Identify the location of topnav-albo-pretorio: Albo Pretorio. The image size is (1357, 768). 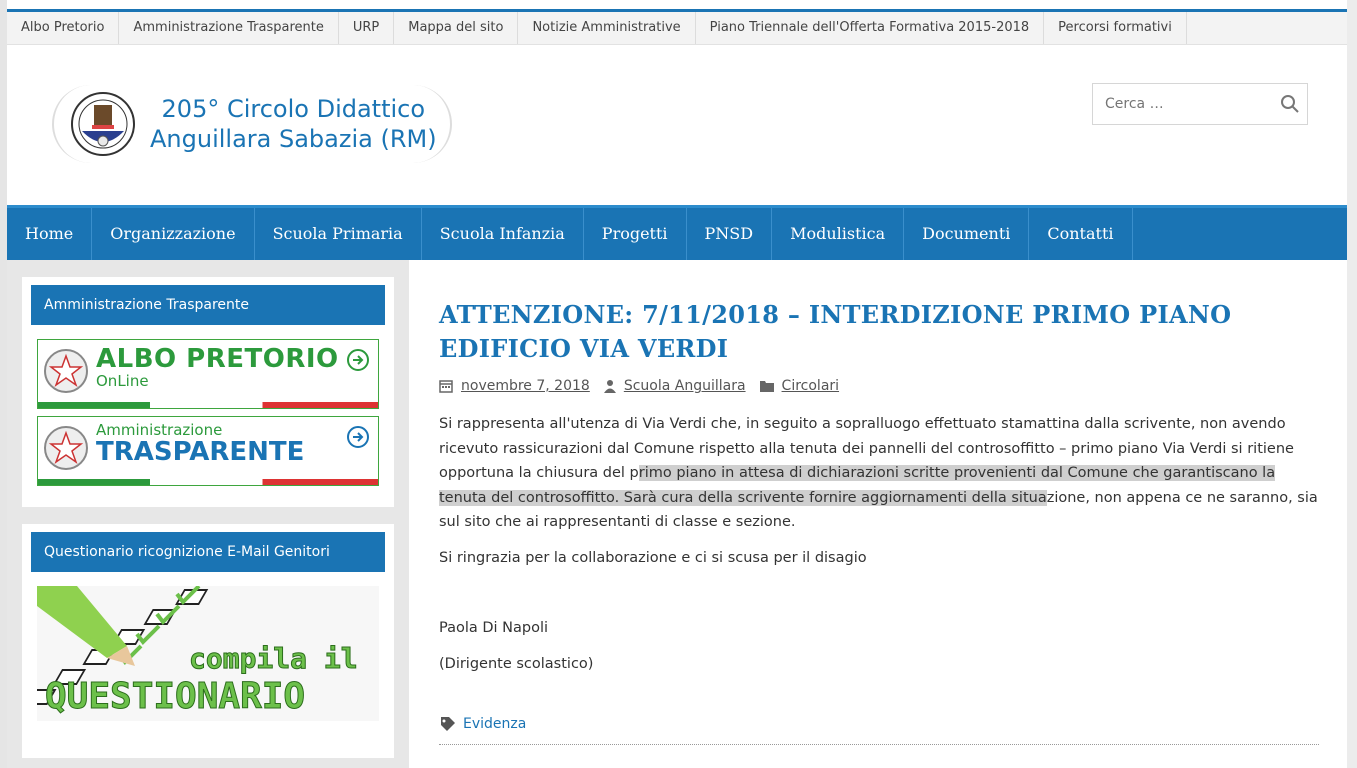
(63, 28).